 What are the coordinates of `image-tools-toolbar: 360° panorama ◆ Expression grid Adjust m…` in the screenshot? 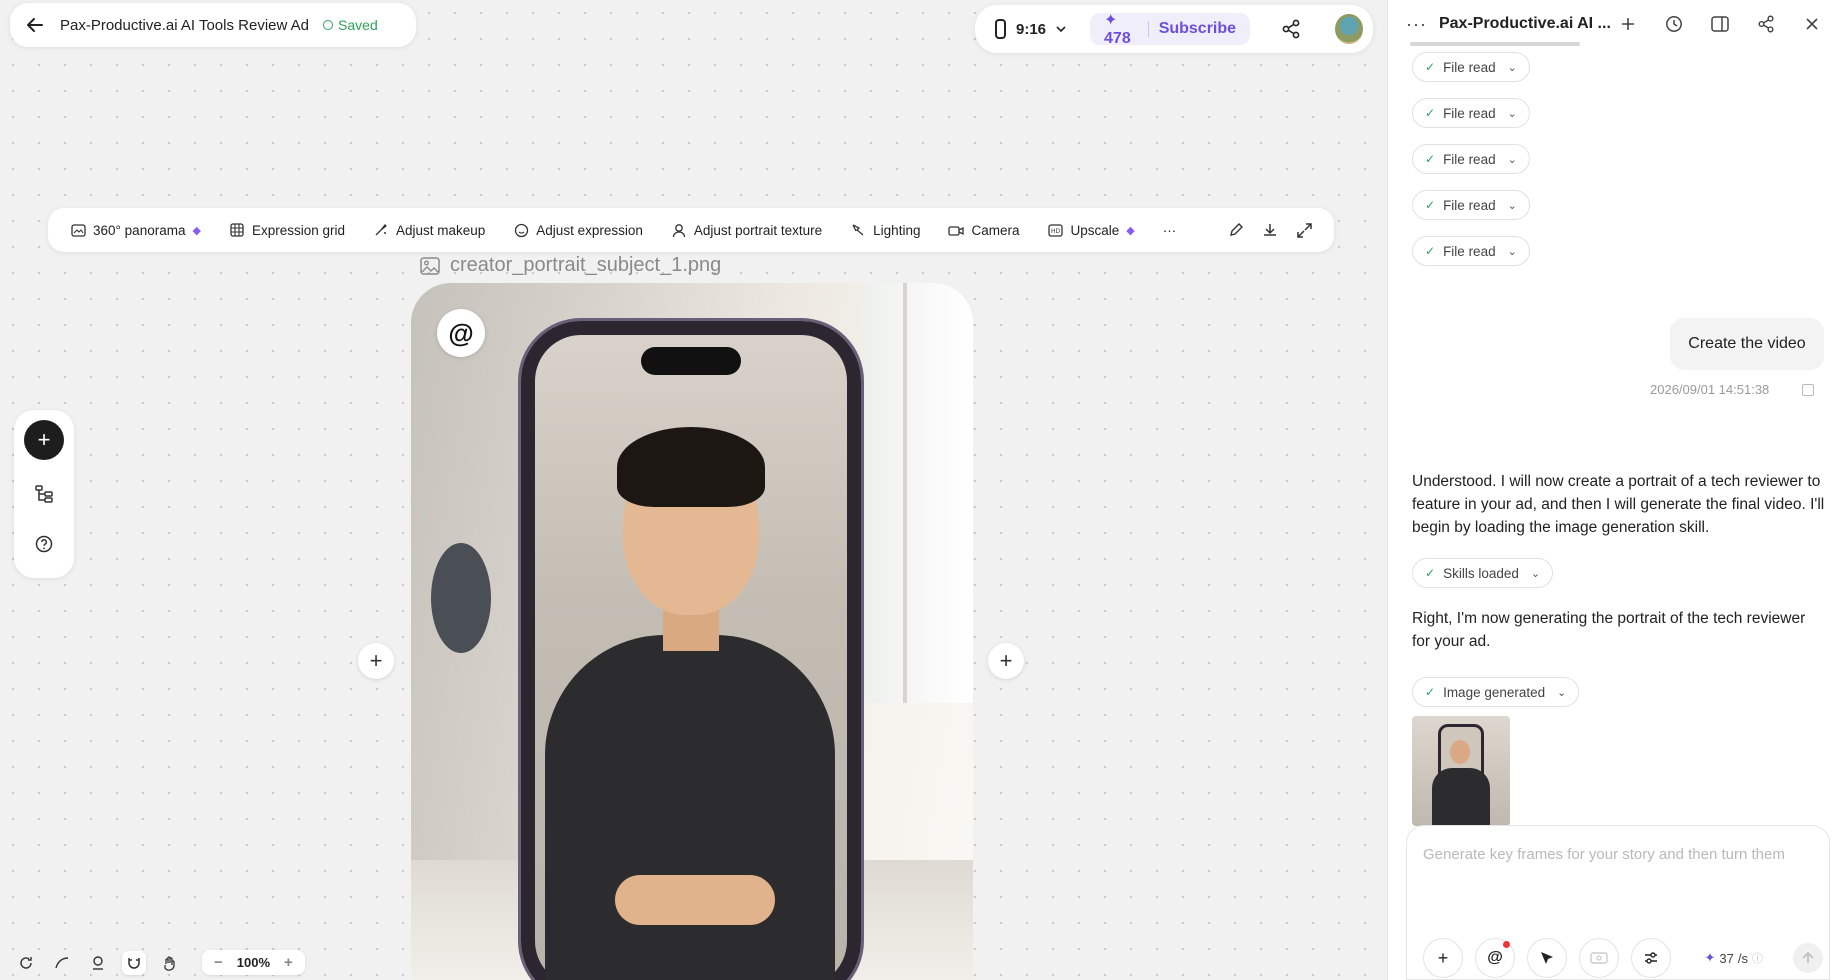 It's located at (691, 230).